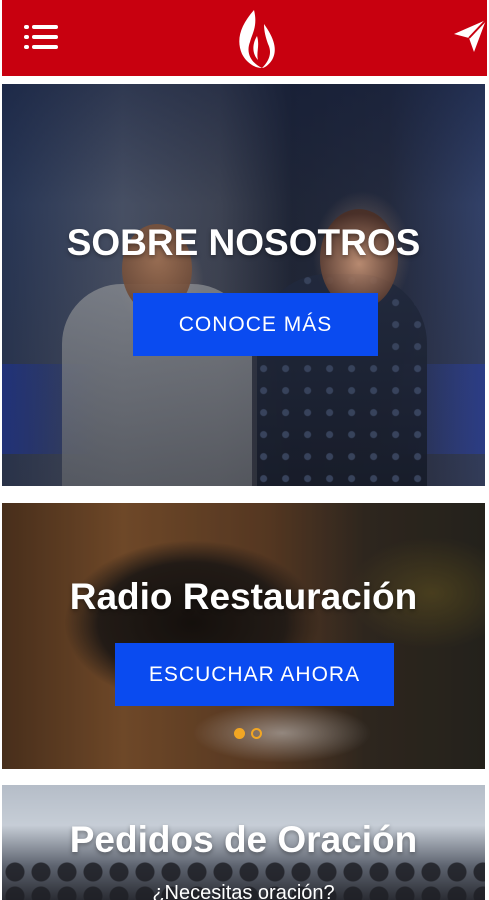  What do you see at coordinates (254, 674) in the screenshot?
I see `listen-now-button: ESCUCHAR AHORA` at bounding box center [254, 674].